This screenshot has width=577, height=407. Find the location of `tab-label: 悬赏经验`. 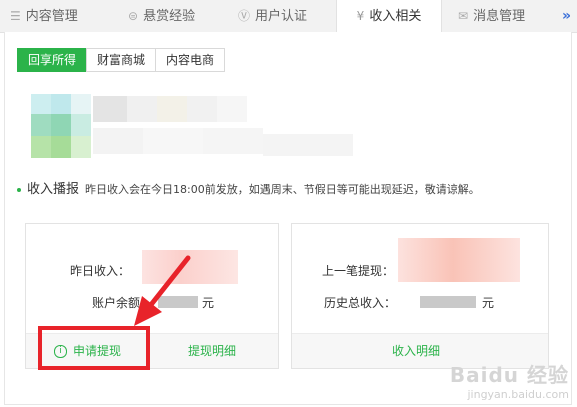

tab-label: 悬赏经验 is located at coordinates (169, 16).